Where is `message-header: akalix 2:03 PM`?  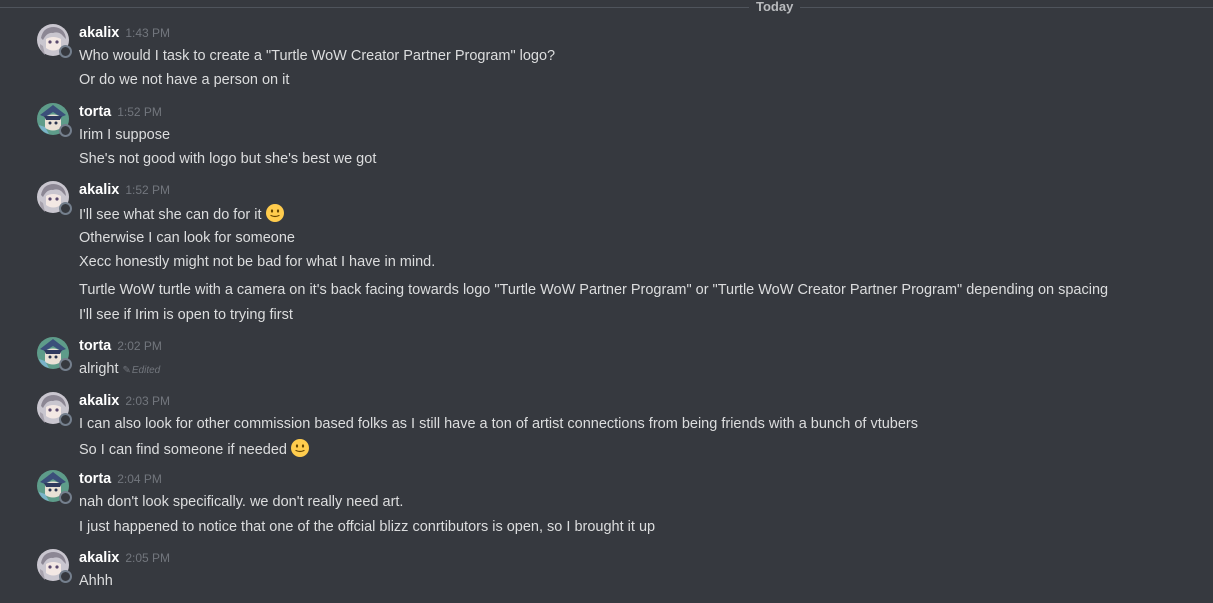
message-header: akalix 2:03 PM is located at coordinates (124, 401).